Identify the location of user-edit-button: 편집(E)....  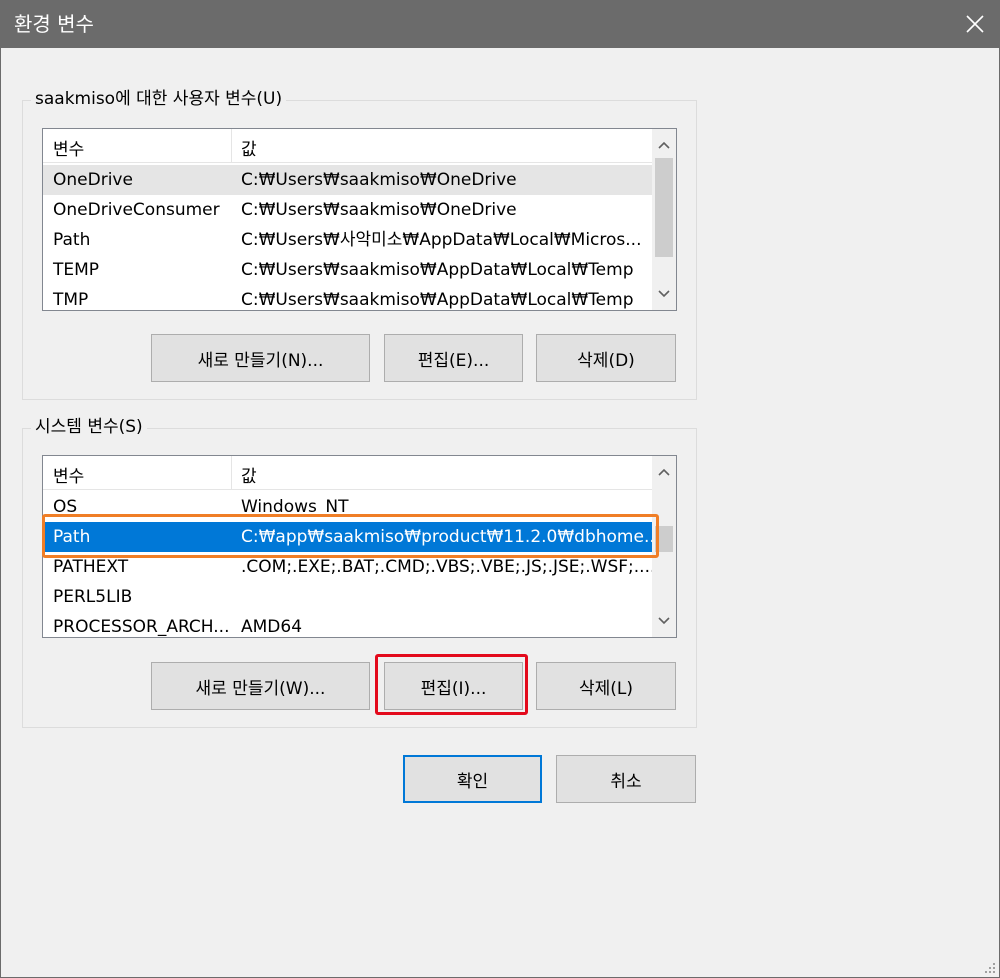
(453, 358).